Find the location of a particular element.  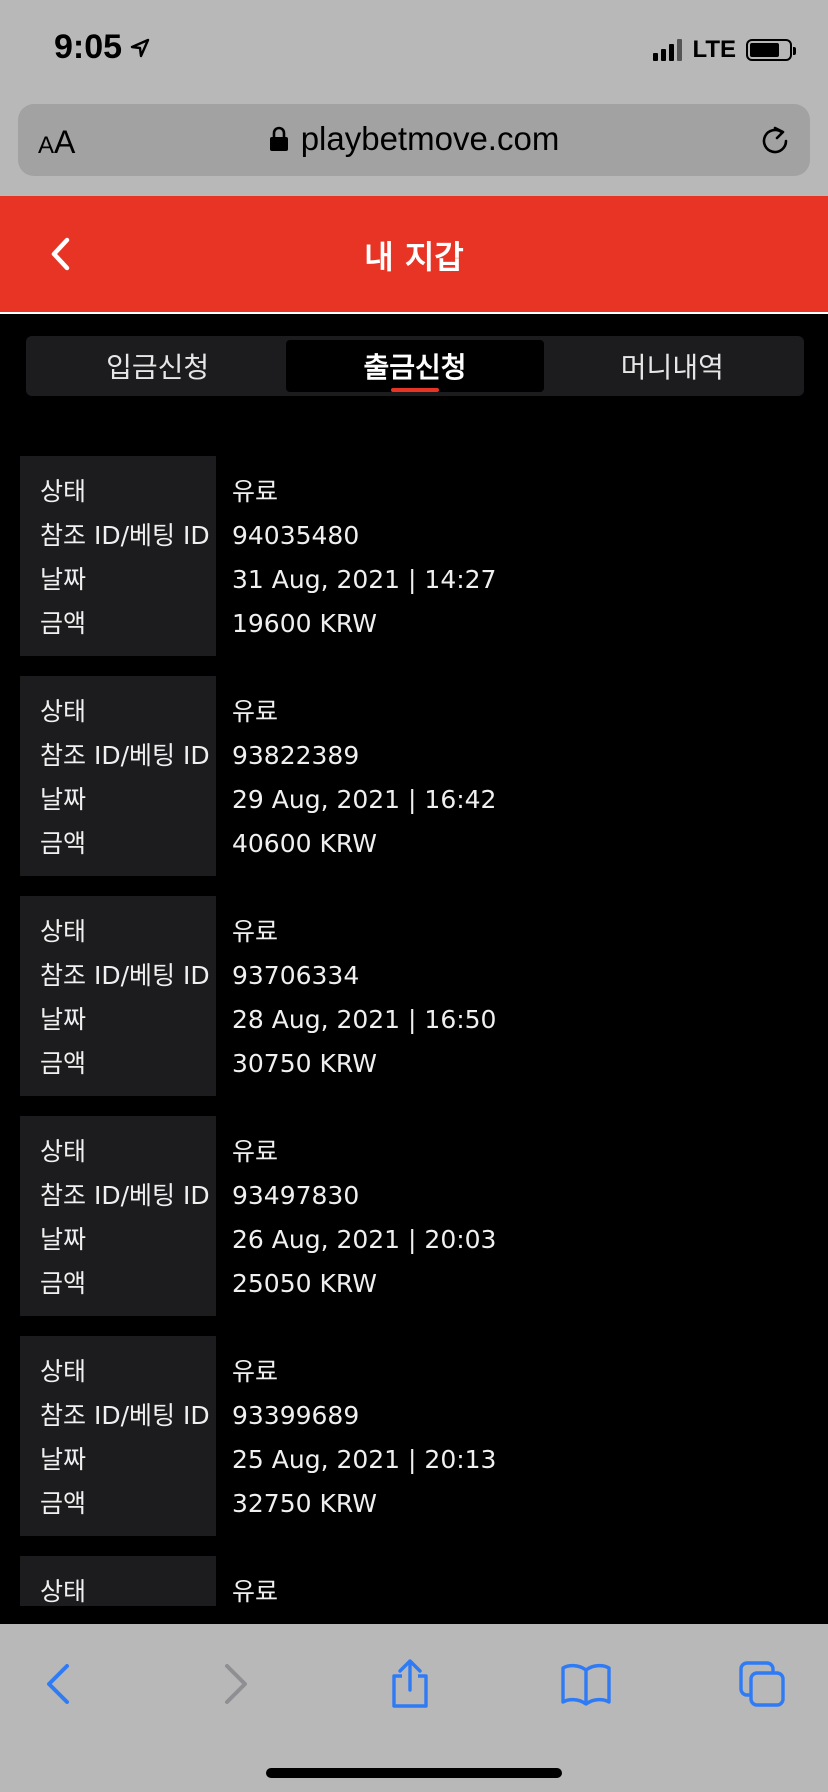

tab-withdrawal-request: 출금신청 is located at coordinates (415, 366).